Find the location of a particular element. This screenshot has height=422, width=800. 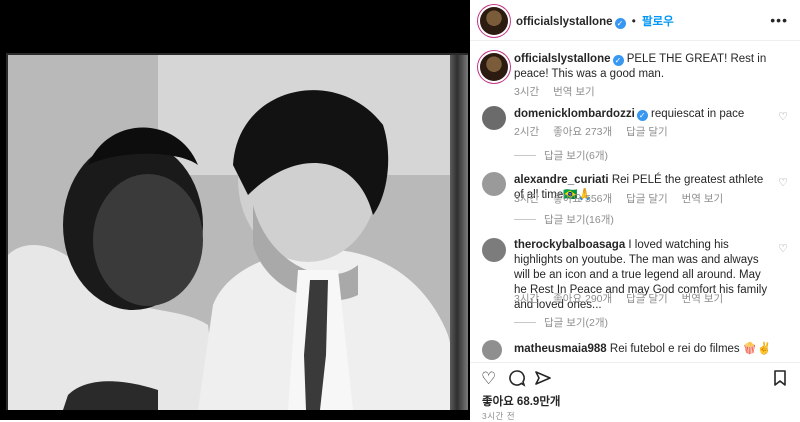

comment-meta: 3시간 좋아요 556개 답글 달기 번역 보기 is located at coordinates (624, 198).